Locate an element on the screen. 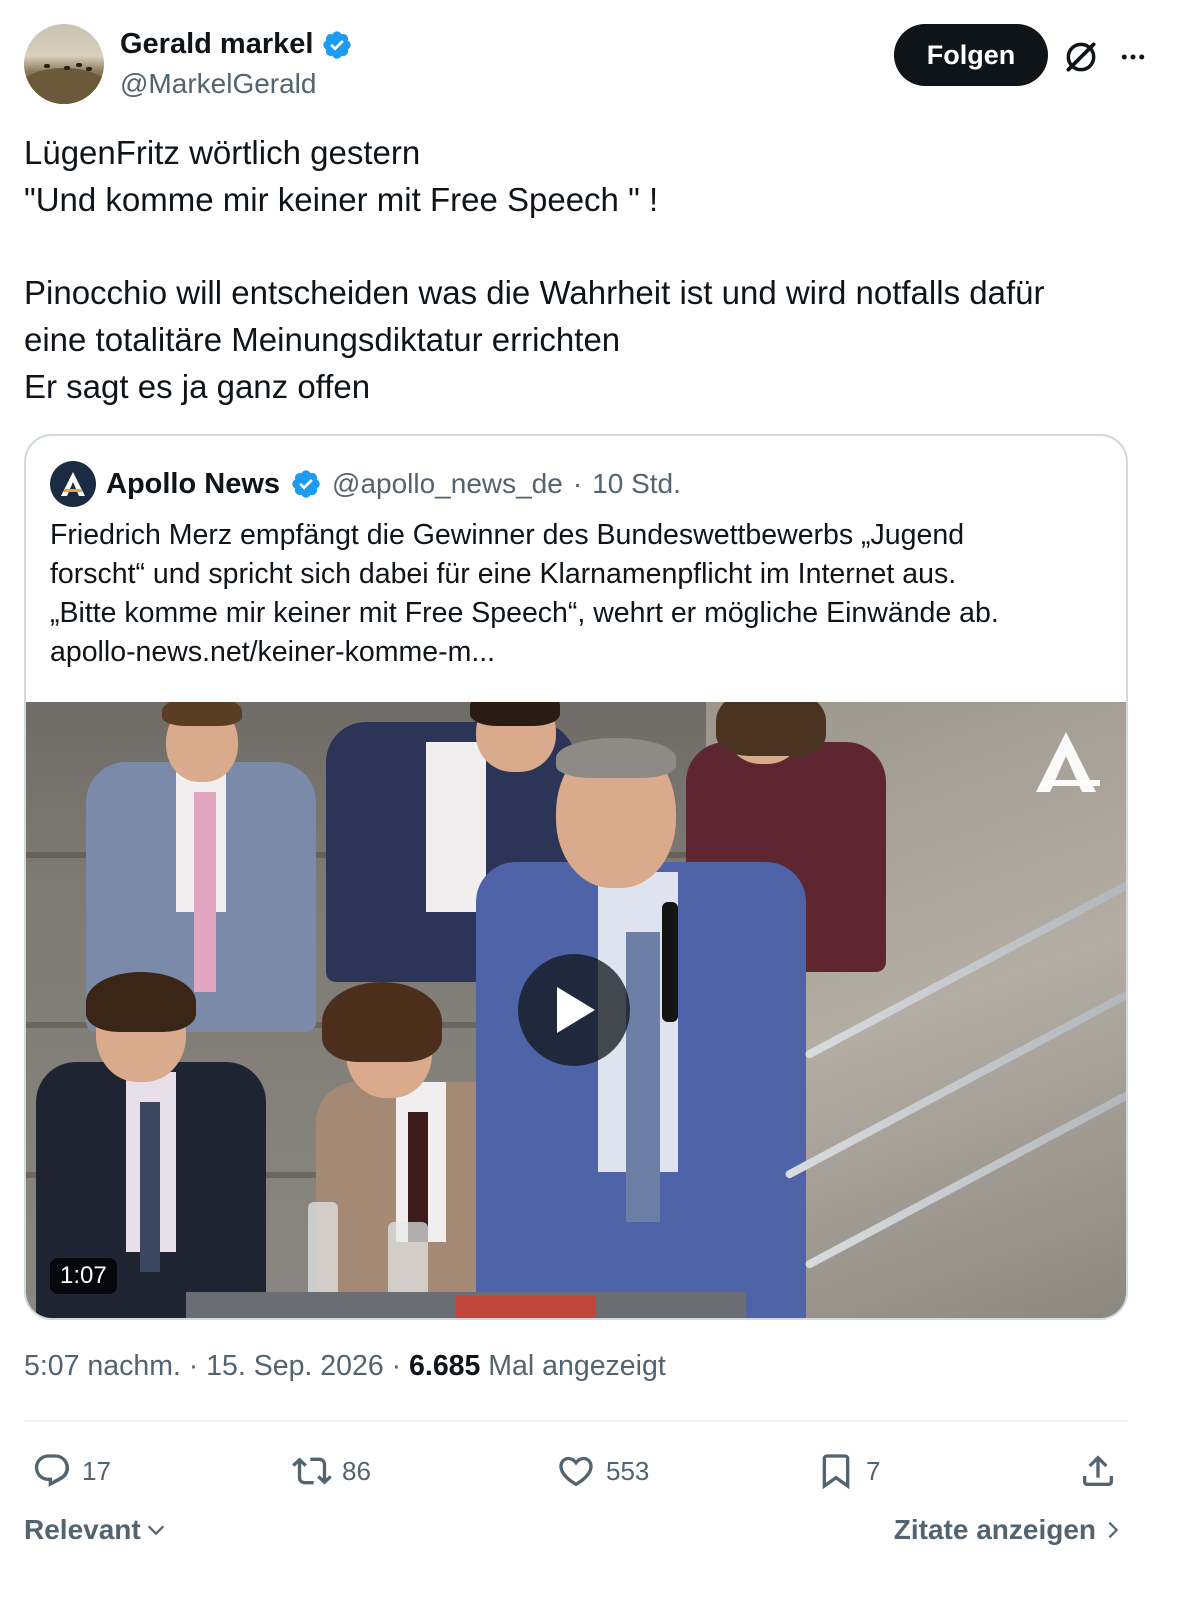 This screenshot has width=1184, height=1608. follow-button: Folgen is located at coordinates (971, 55).